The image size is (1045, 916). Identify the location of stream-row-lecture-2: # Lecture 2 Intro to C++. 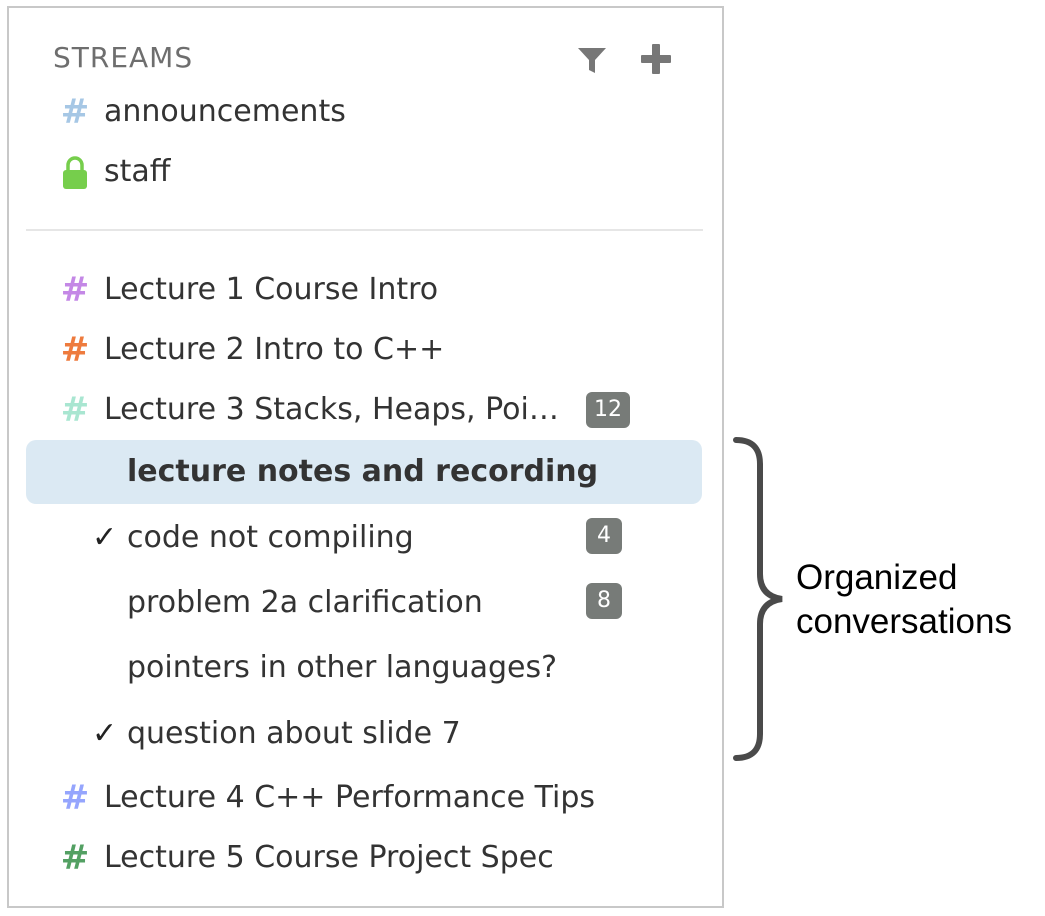
(364, 352).